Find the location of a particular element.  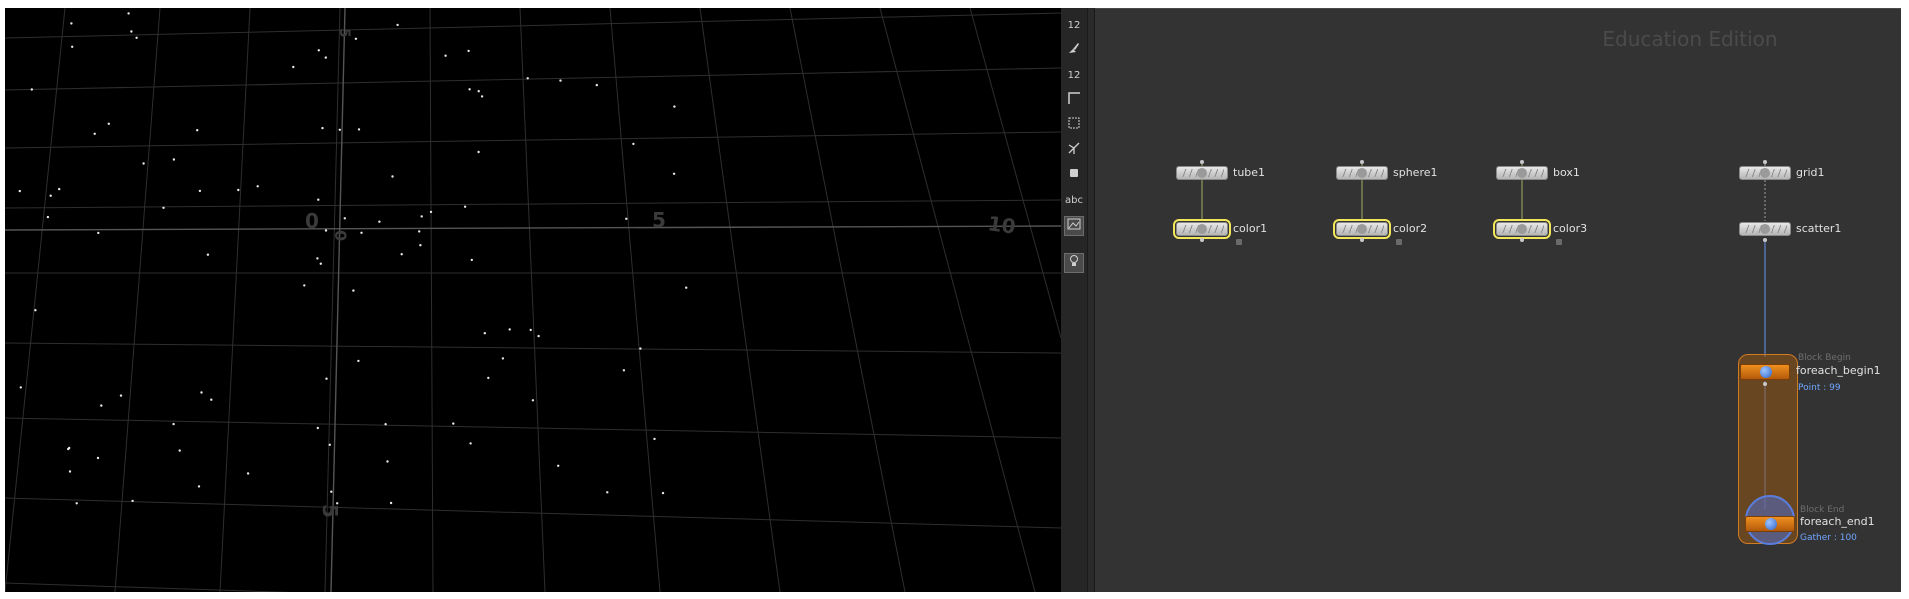

axis-label-x0: 0 is located at coordinates (312, 221).